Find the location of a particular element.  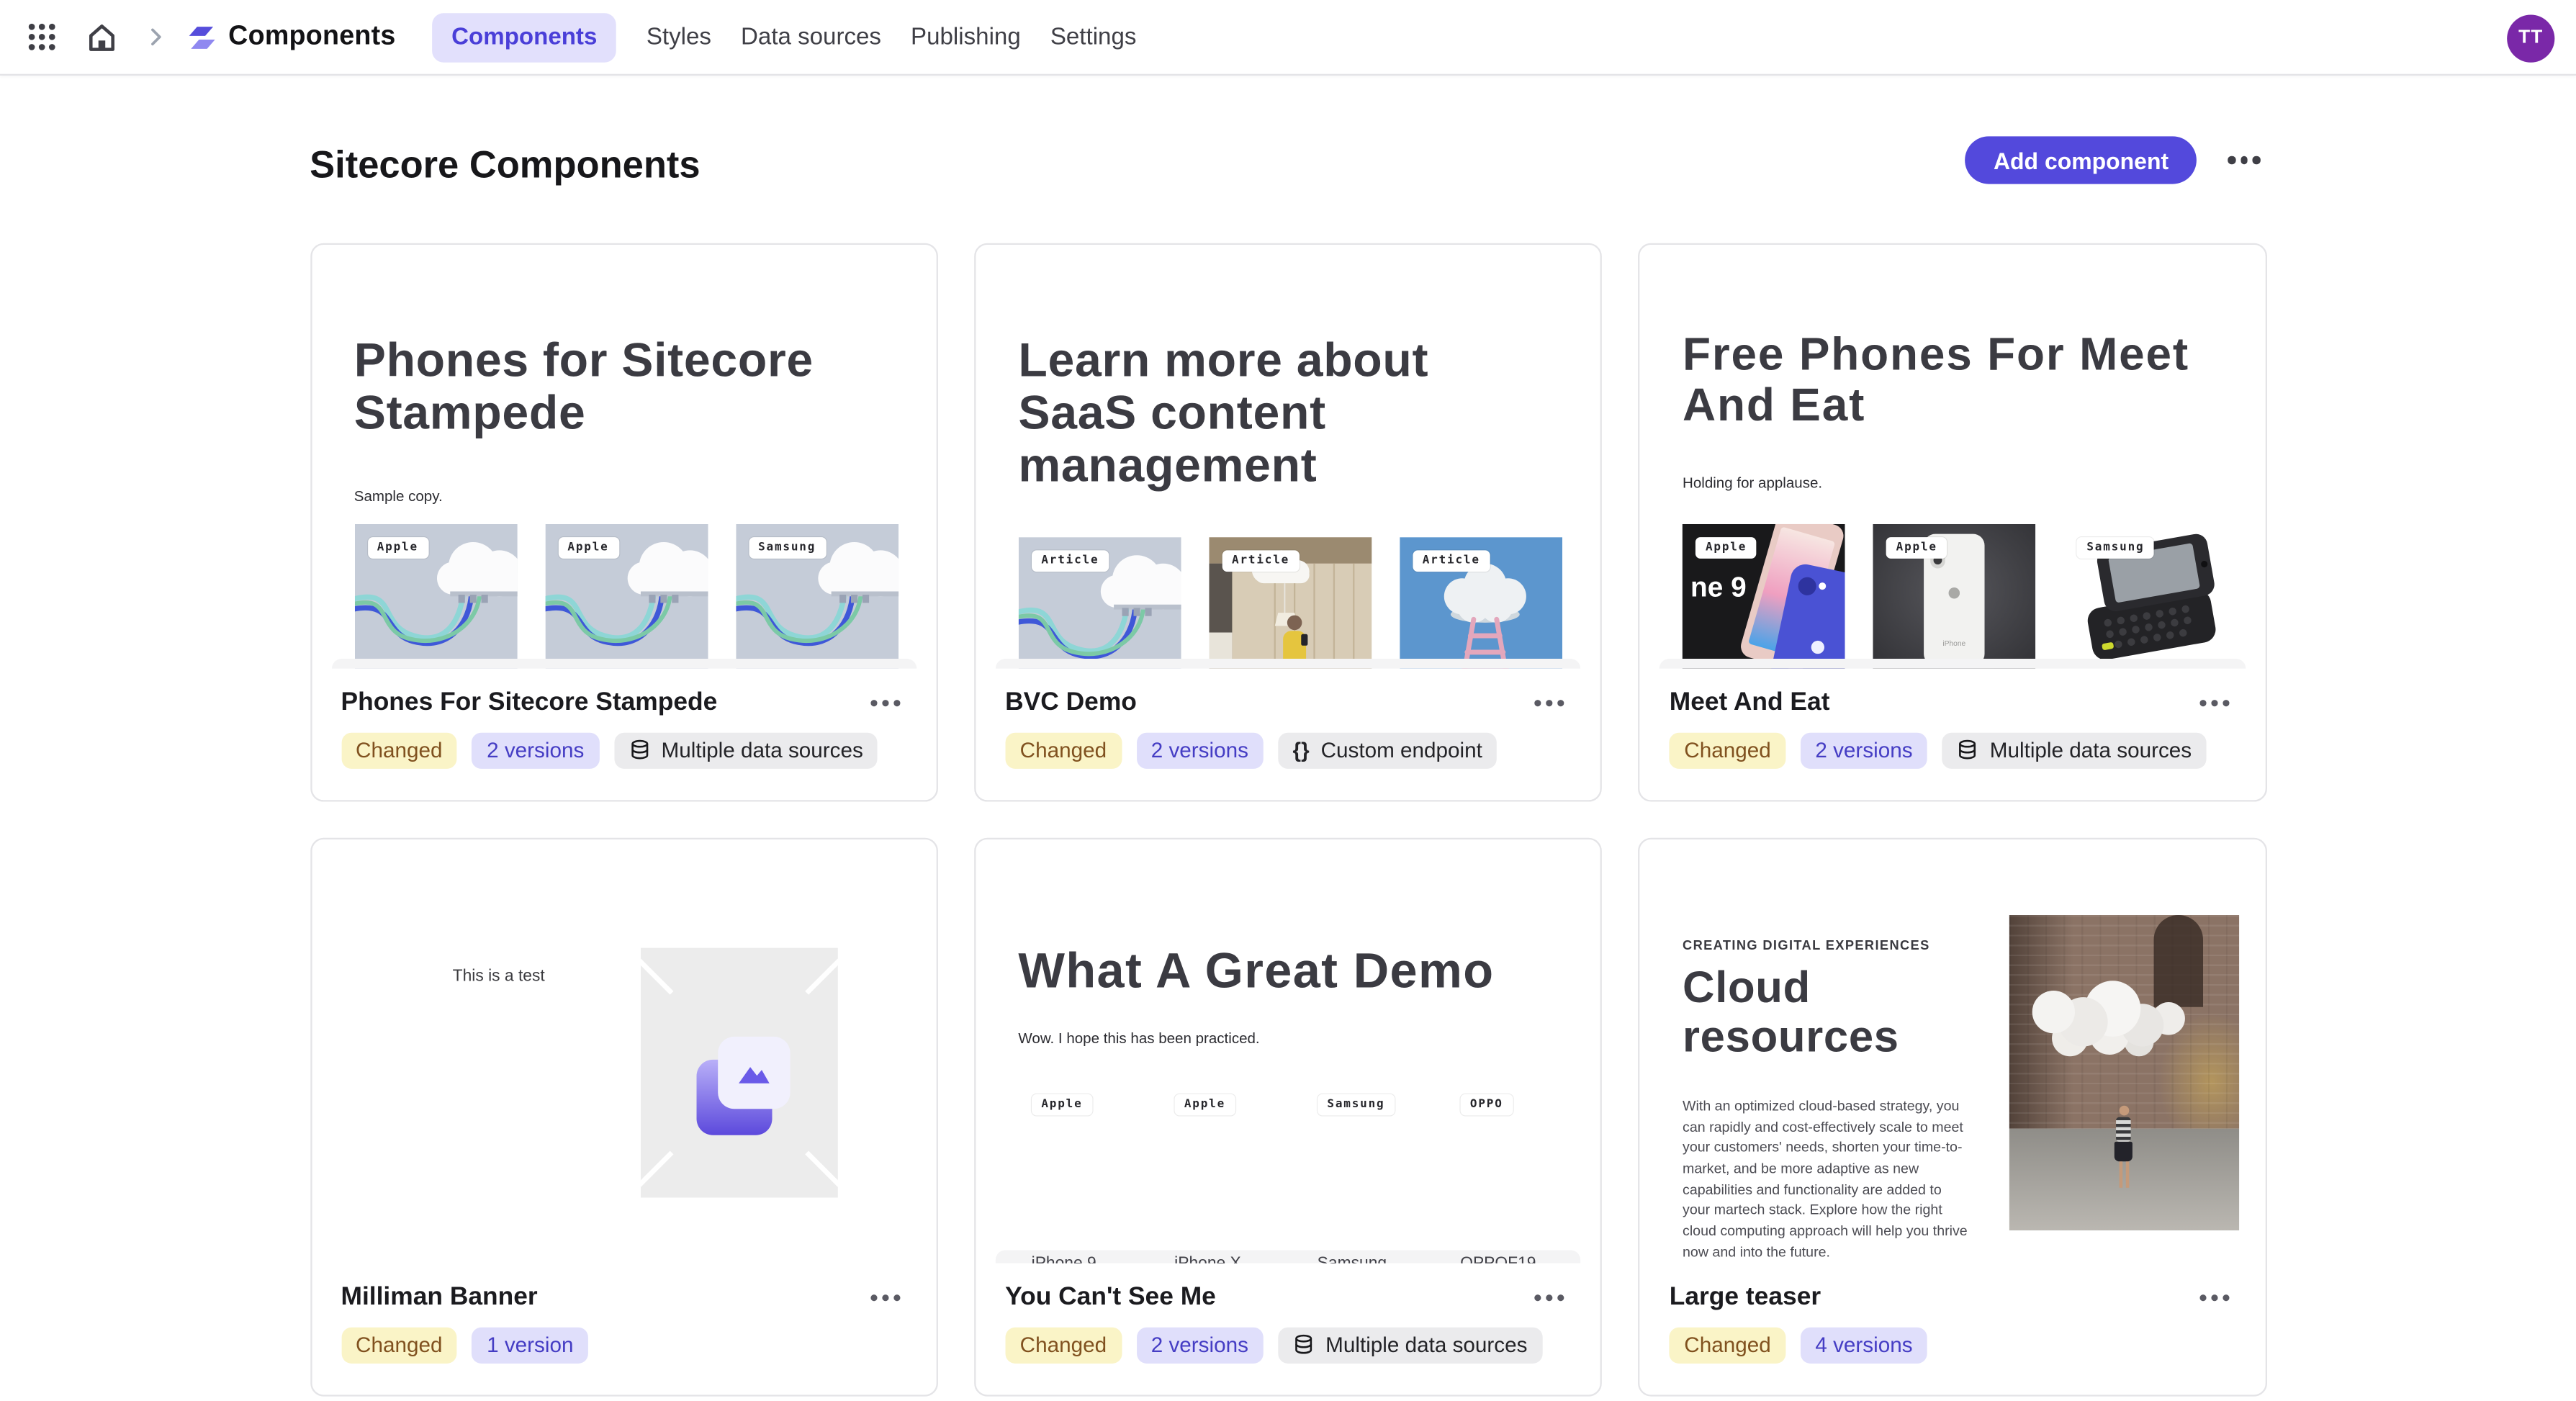

page-more-options-icon is located at coordinates (2243, 160).